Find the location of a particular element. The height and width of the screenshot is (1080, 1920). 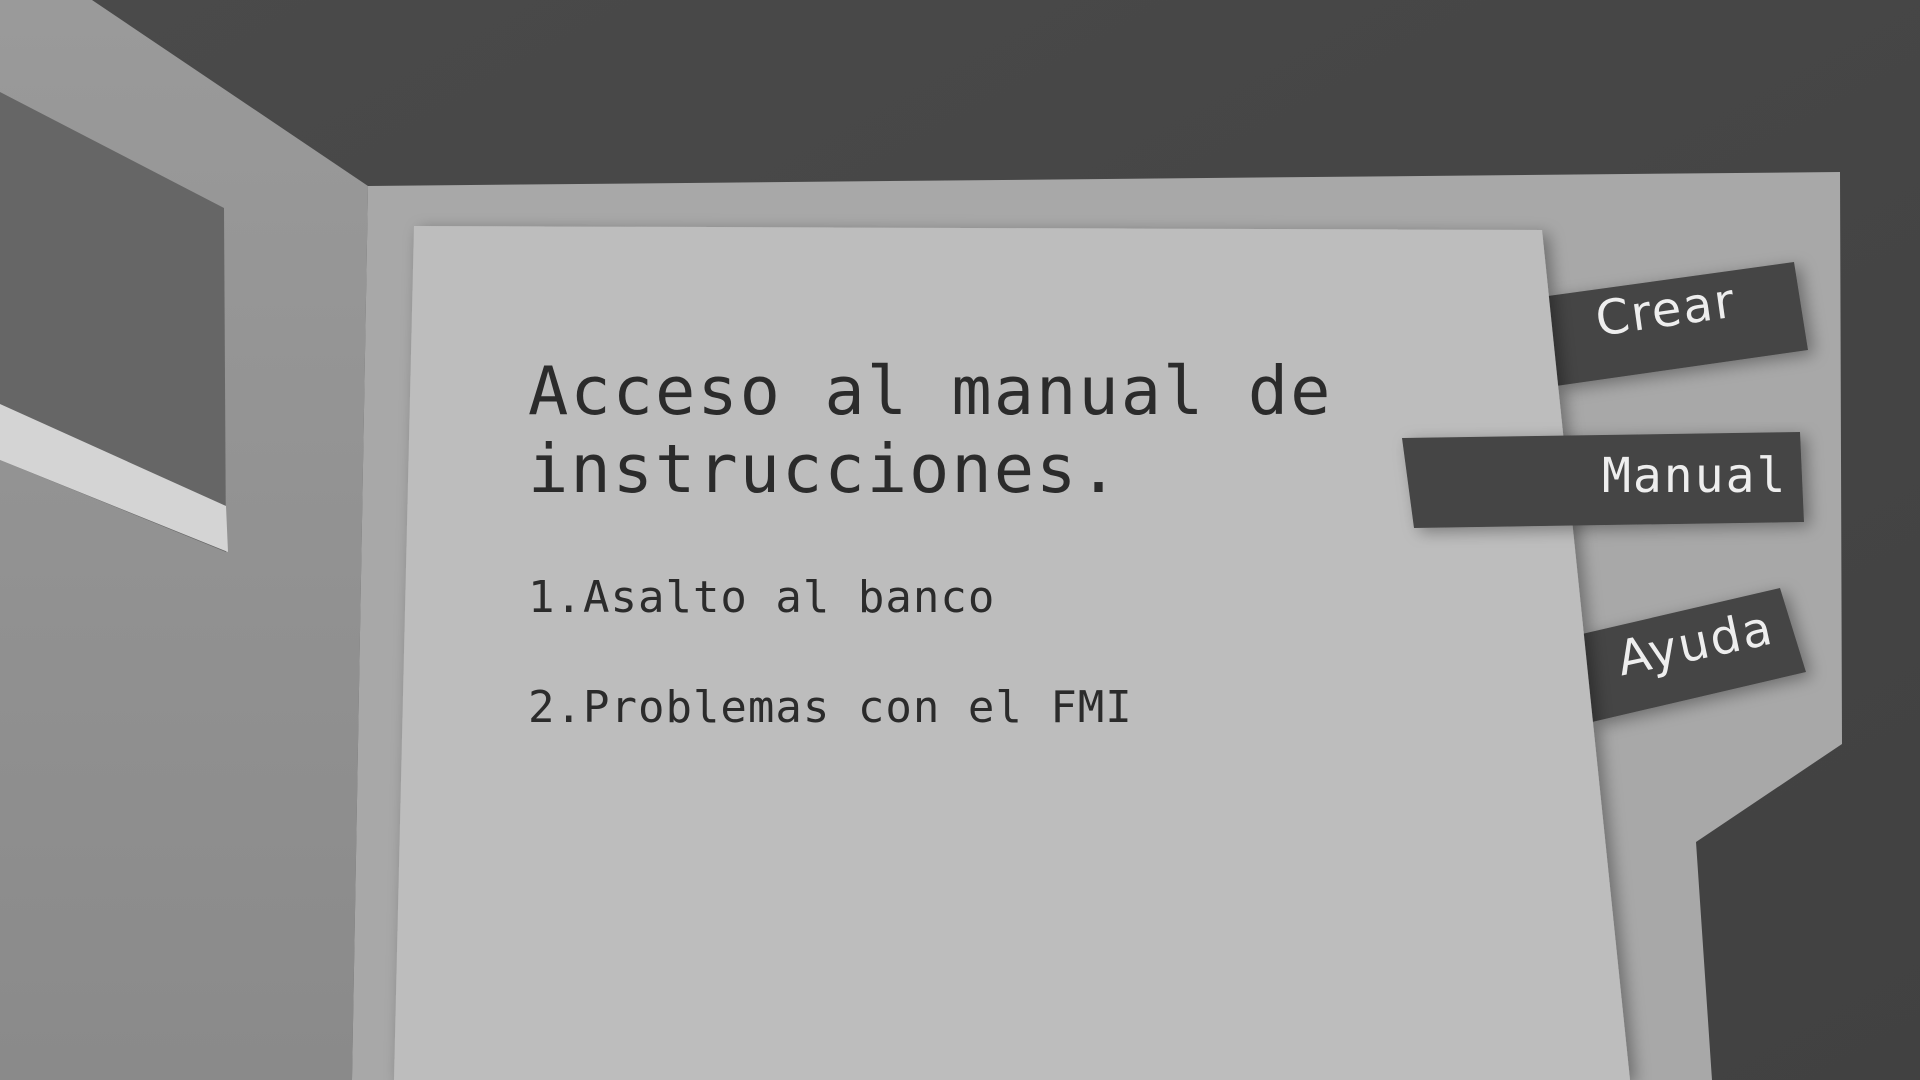

page-title-line-2: instrucciones. is located at coordinates (824, 469).